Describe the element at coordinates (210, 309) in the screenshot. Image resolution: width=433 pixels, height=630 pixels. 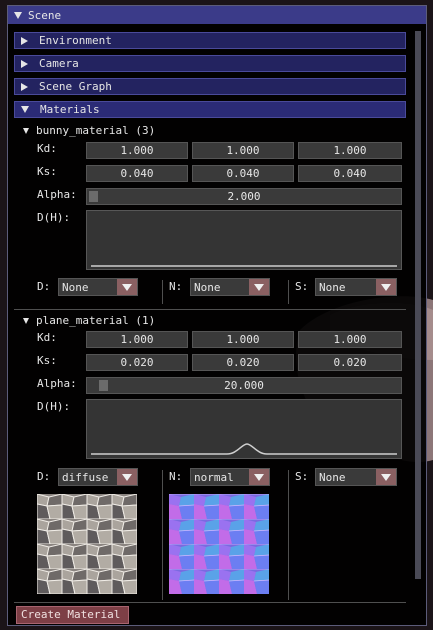
I see `material-separator` at that location.